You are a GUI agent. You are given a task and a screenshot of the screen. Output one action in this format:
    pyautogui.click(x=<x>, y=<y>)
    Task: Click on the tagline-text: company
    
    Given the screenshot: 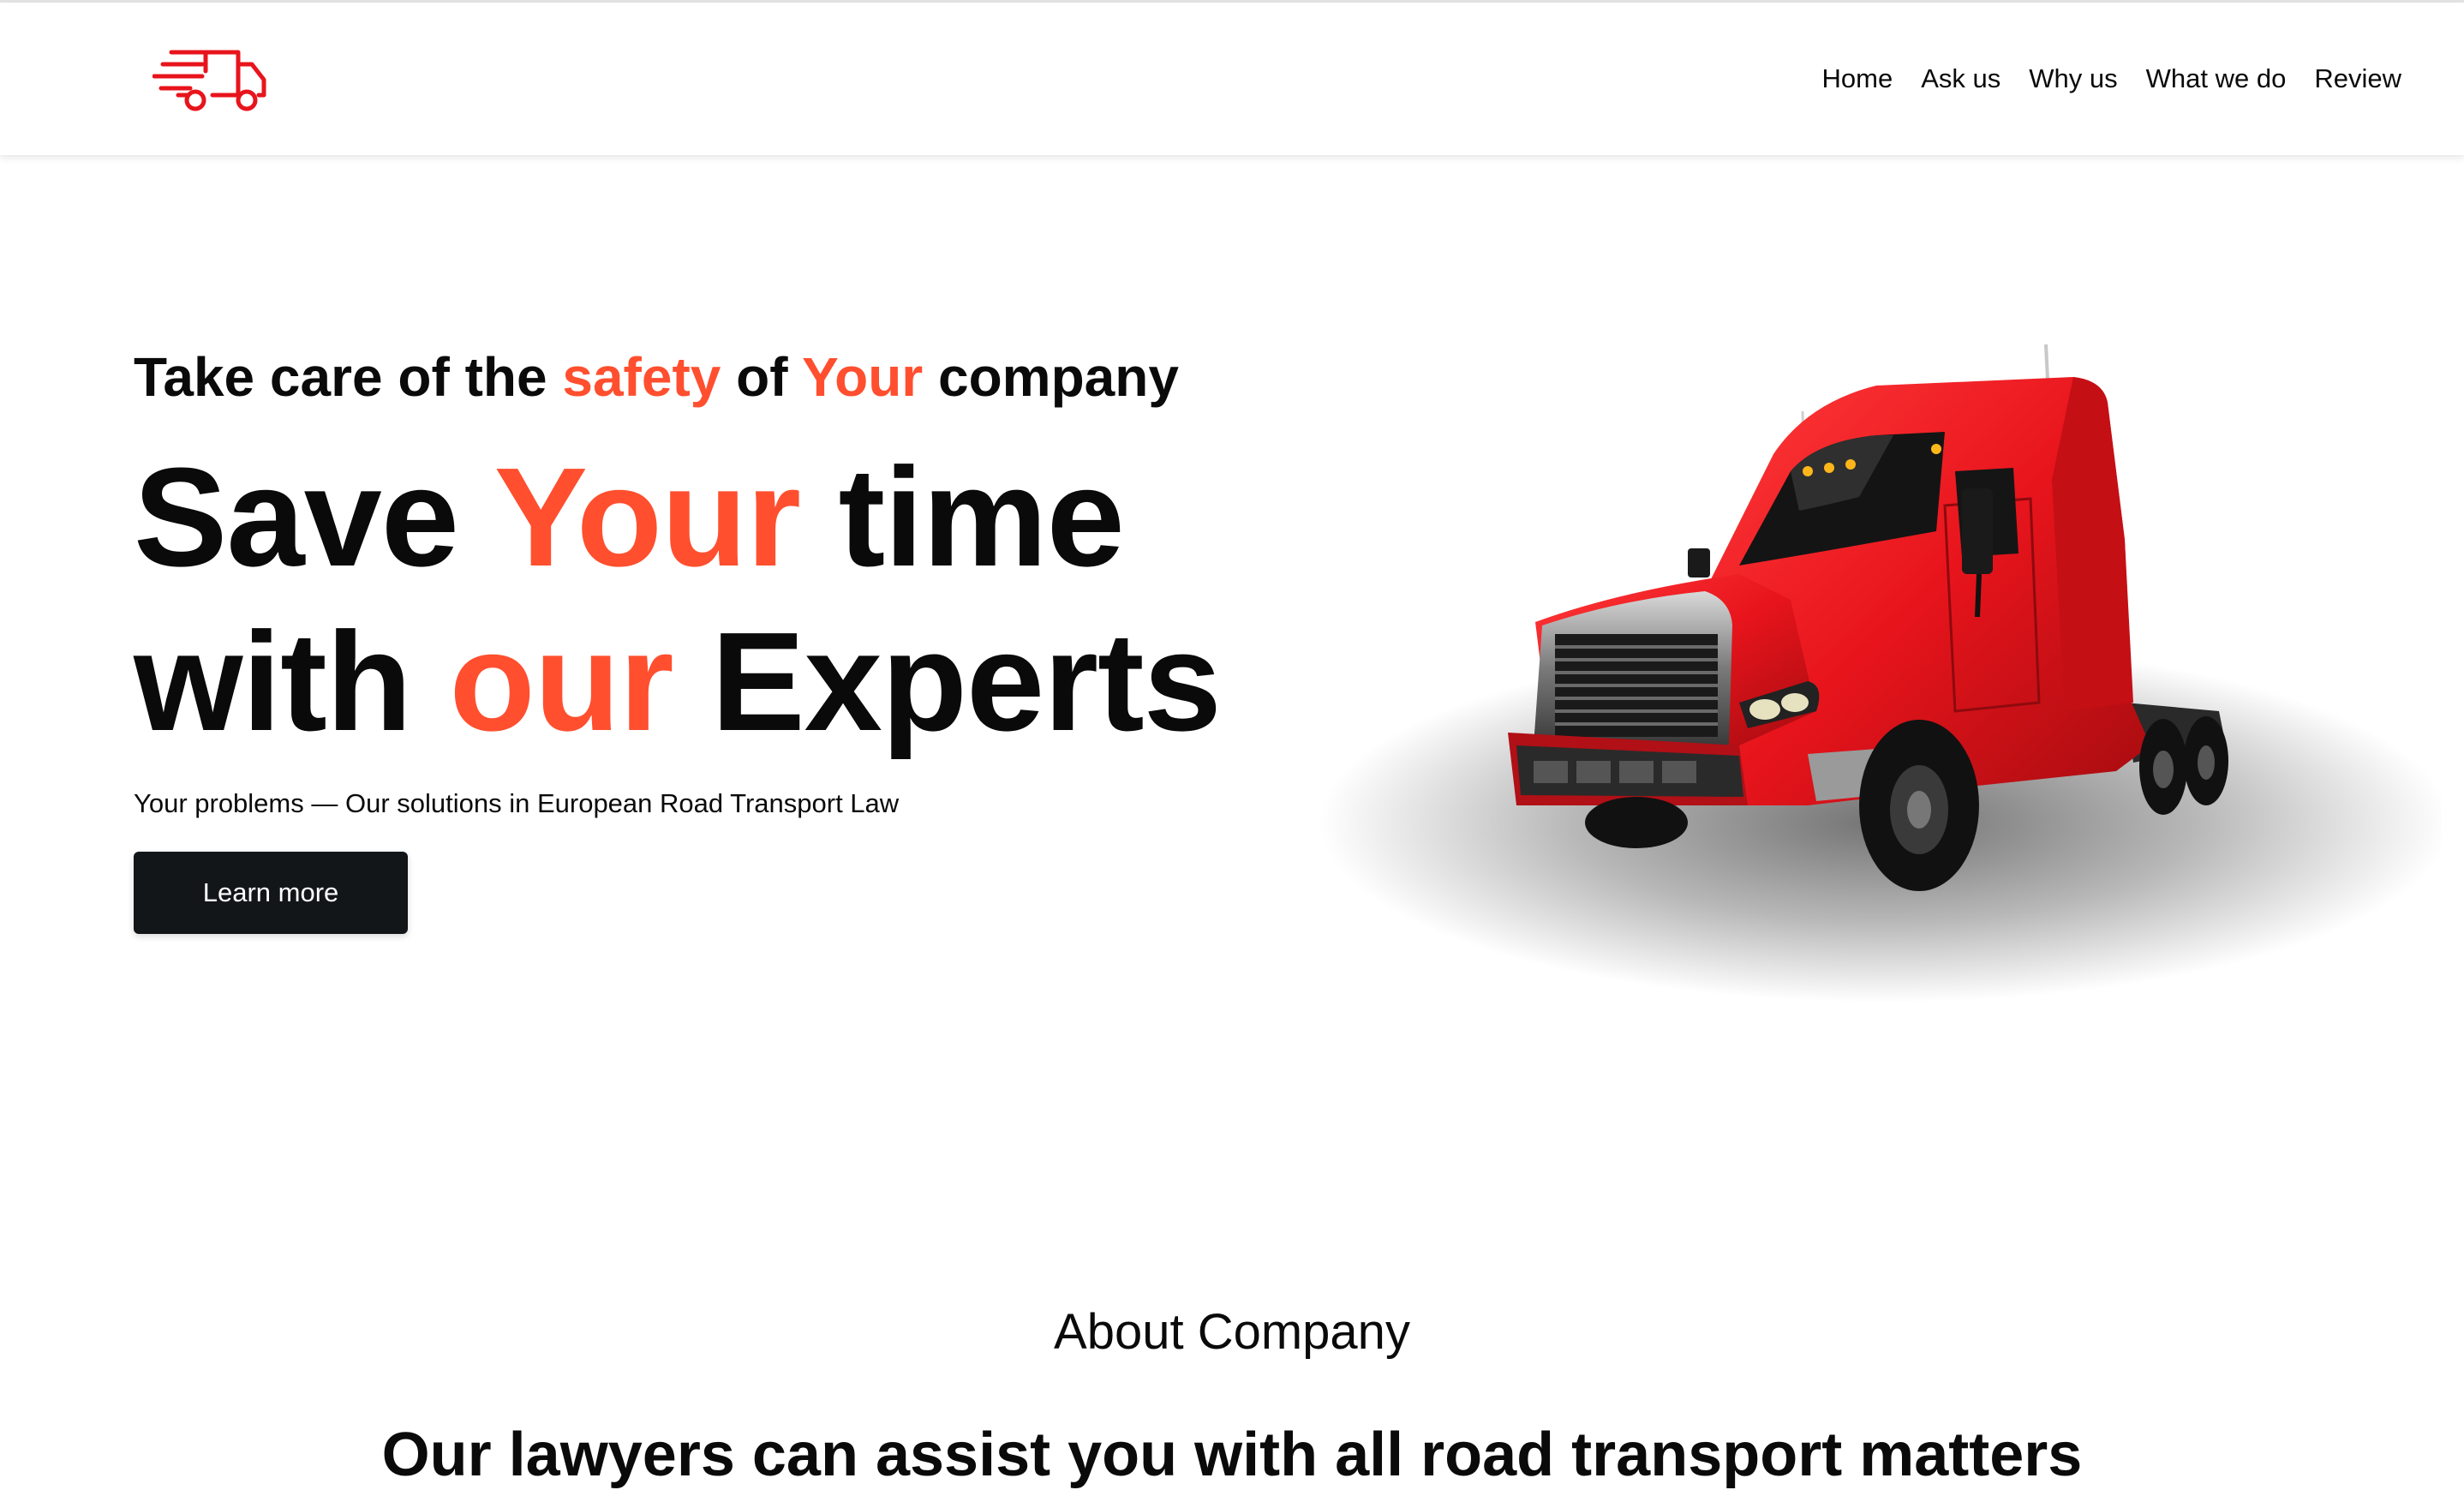 What is the action you would take?
    pyautogui.click(x=1051, y=377)
    